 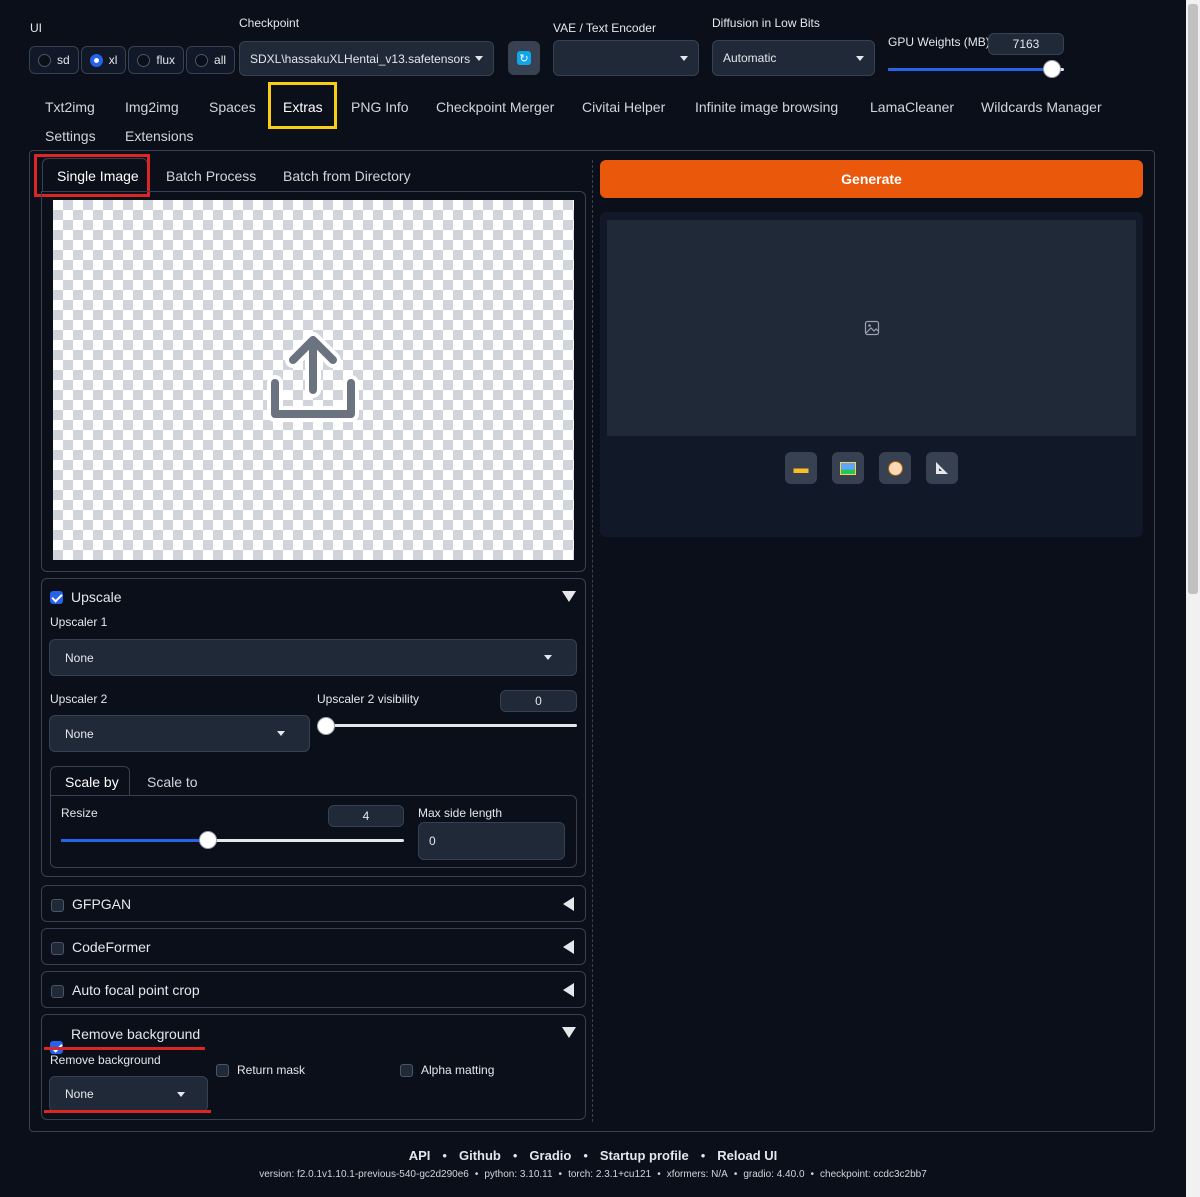 I want to click on tab-img2img: Img2img, so click(x=152, y=107).